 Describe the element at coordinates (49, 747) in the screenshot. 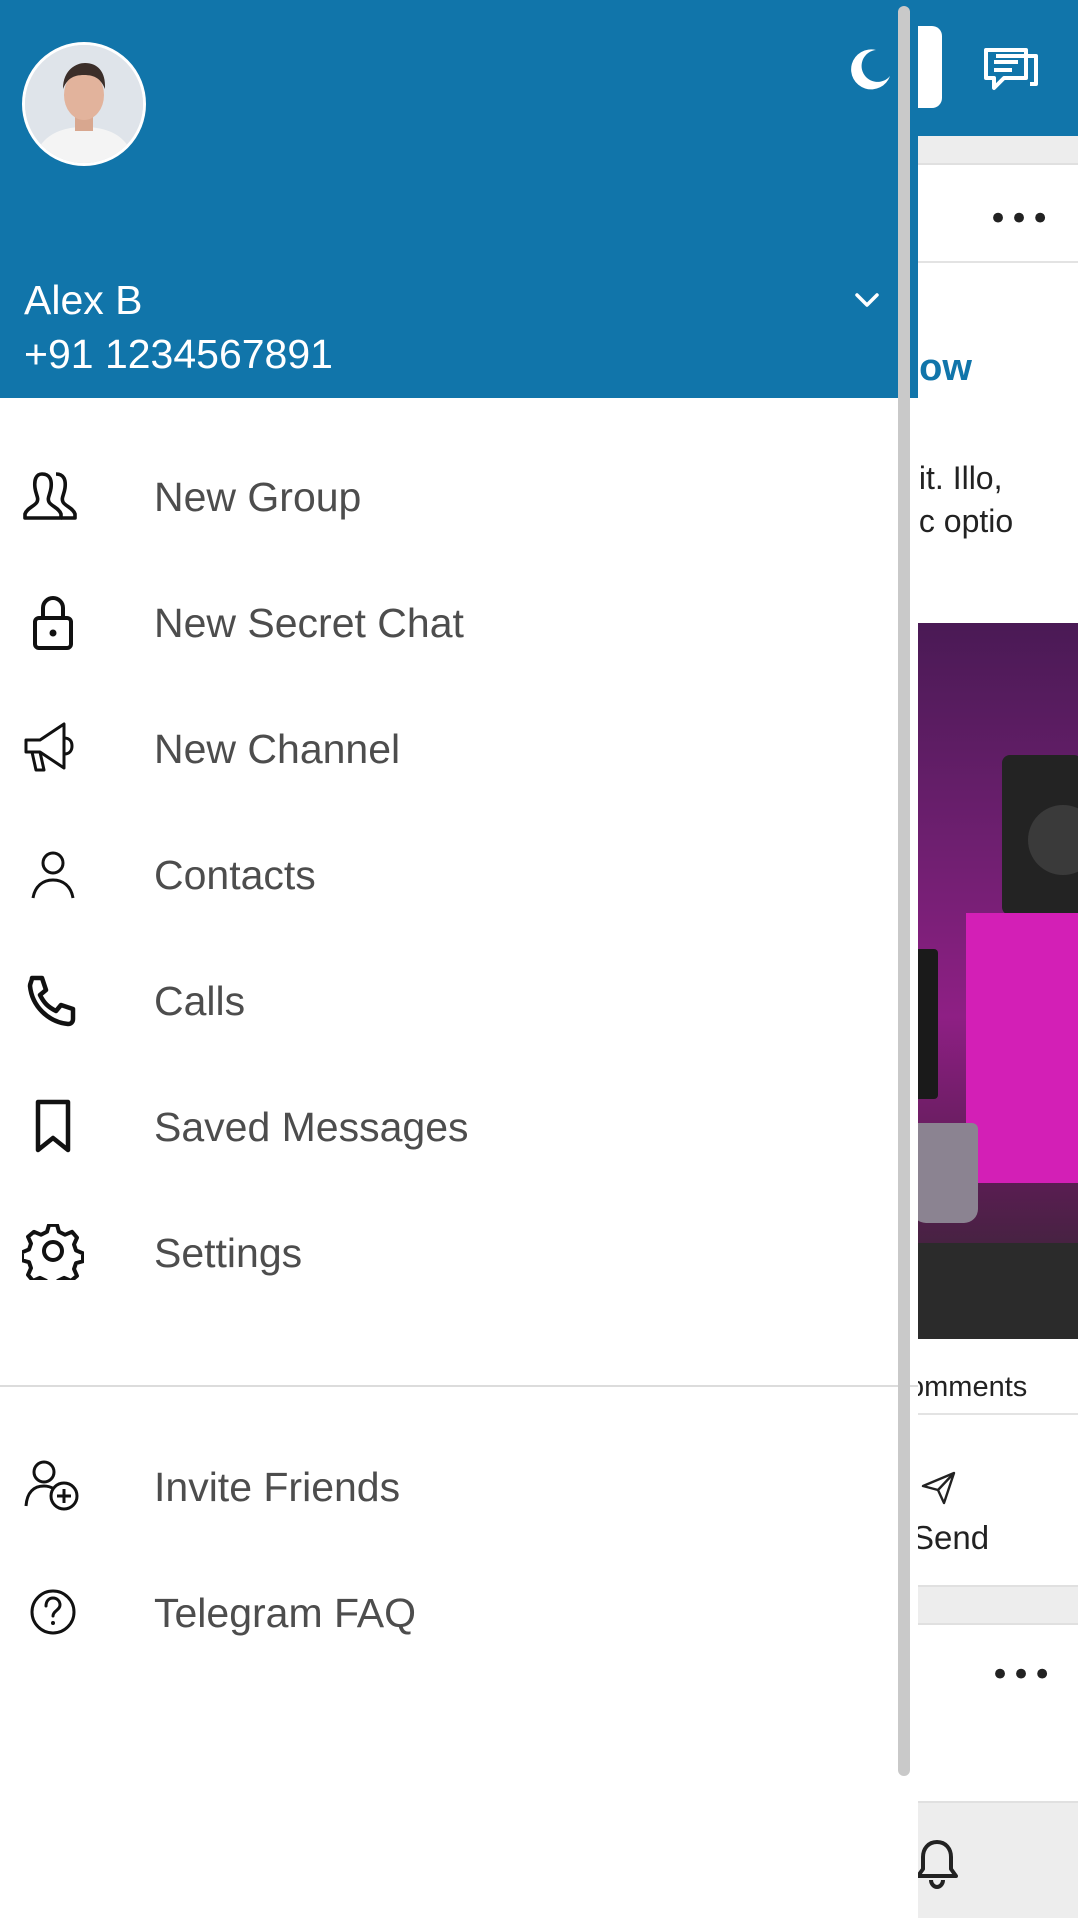

I see `megaphone-icon` at that location.